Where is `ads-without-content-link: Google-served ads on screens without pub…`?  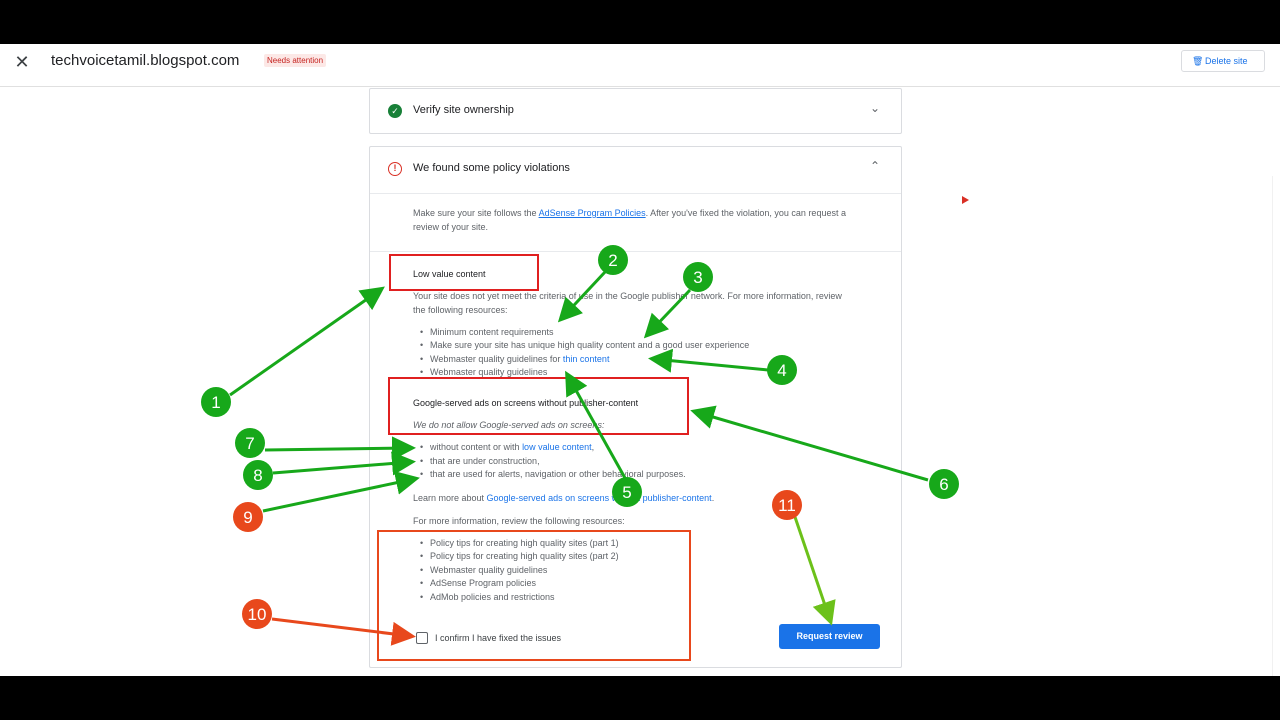
ads-without-content-link: Google-served ads on screens without pub… is located at coordinates (599, 498).